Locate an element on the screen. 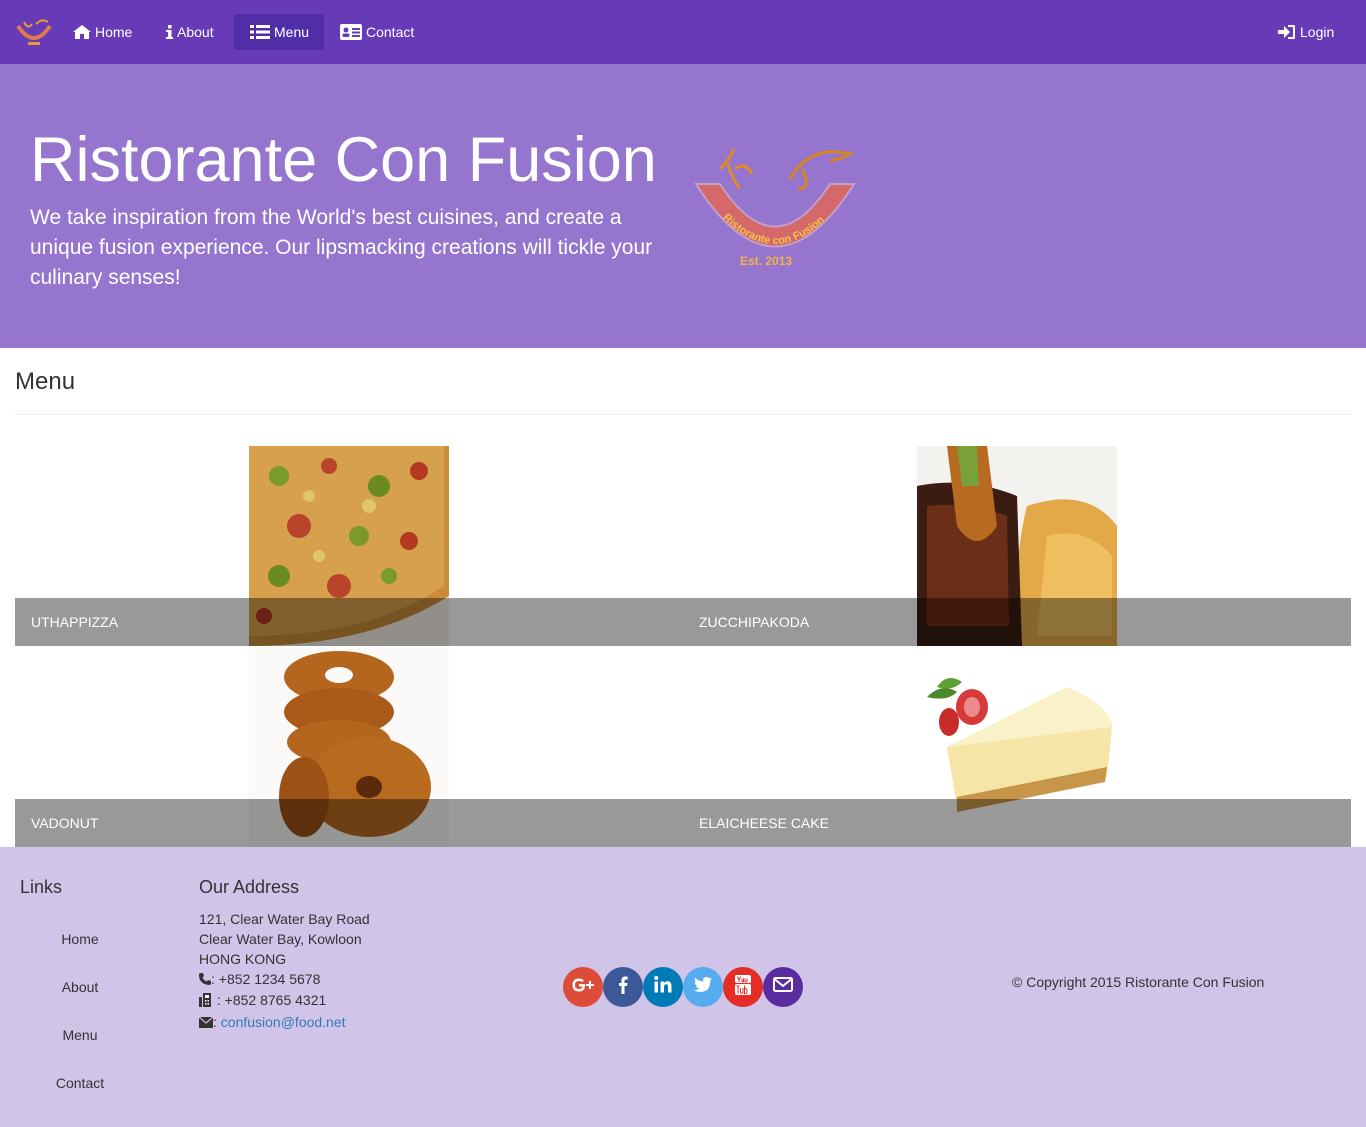  logo-est-text: Est. 2013 is located at coordinates (766, 261).